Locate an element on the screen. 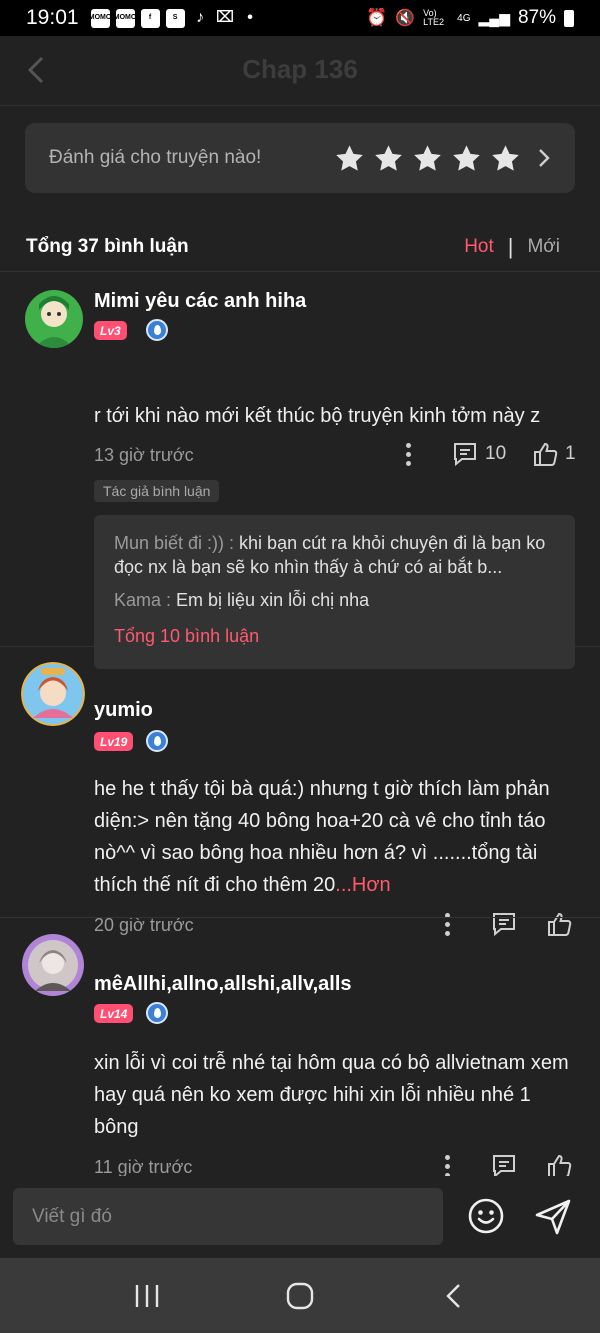 This screenshot has width=600, height=1333. rating-card: Đánh giá cho truyện nào! is located at coordinates (300, 158).